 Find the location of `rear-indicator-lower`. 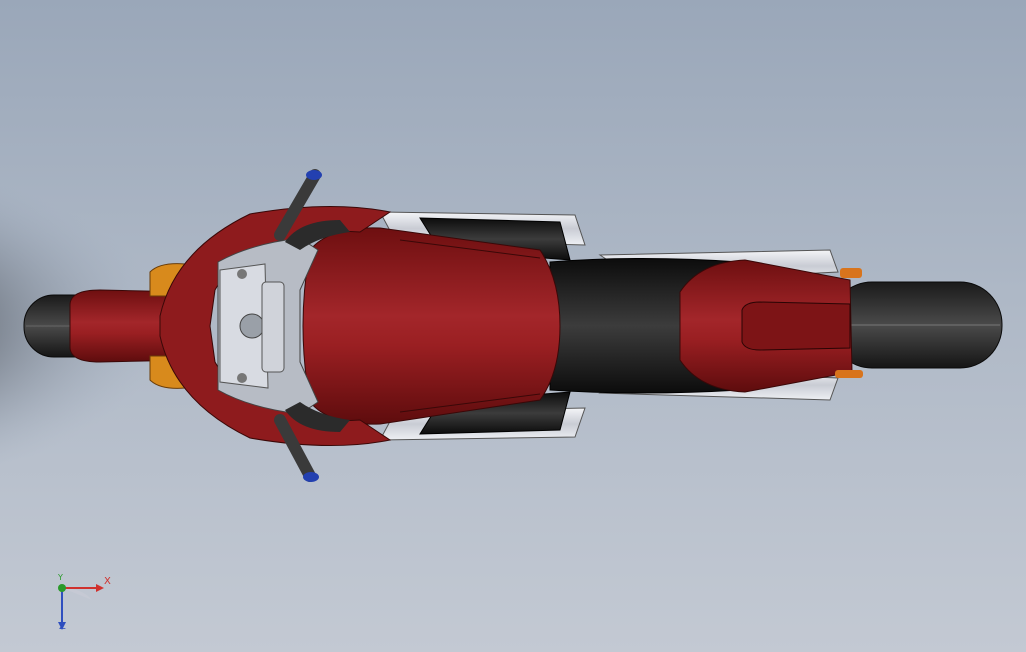

rear-indicator-lower is located at coordinates (849, 374).